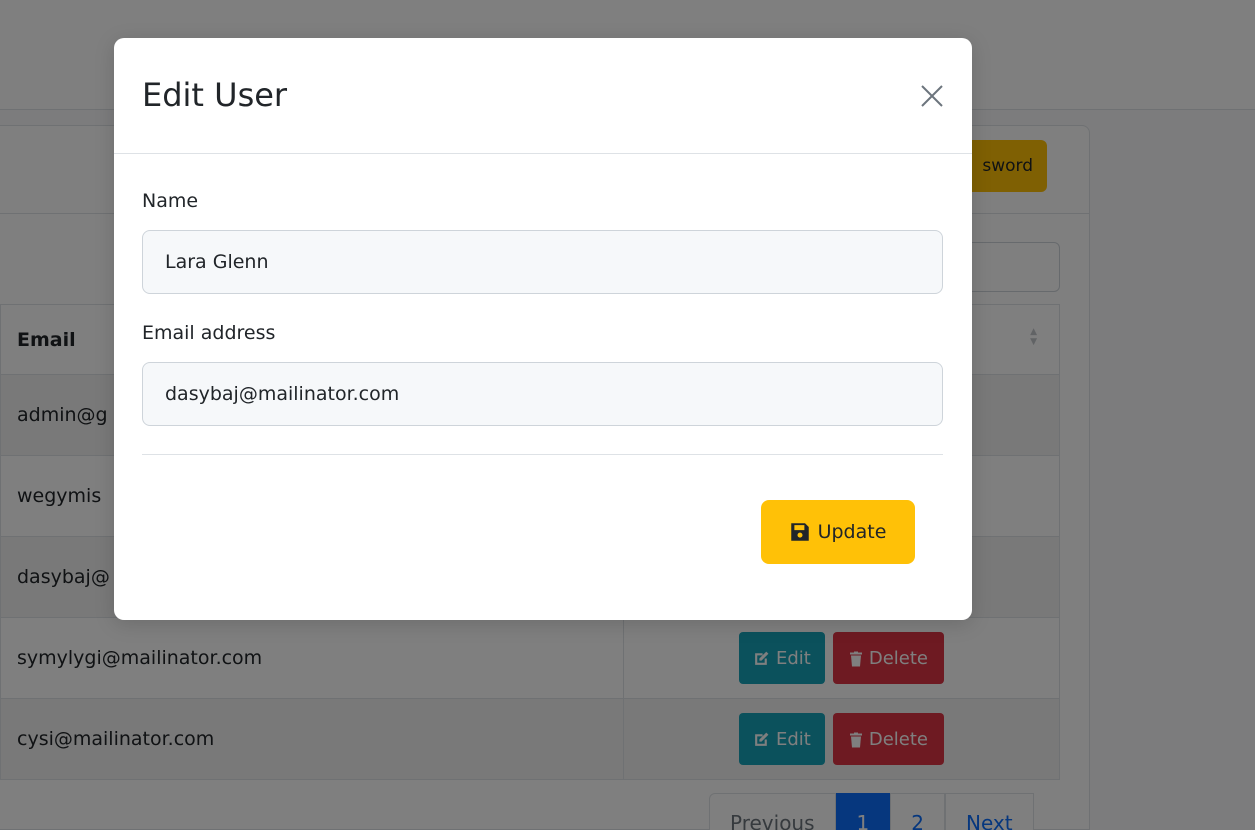  I want to click on email-label: Email address, so click(209, 333).